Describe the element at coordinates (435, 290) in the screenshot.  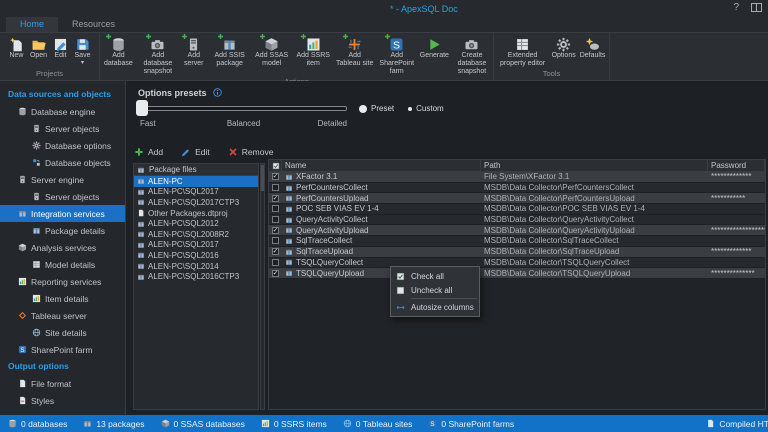
I see `context-menu-item-uncheck-all: Uncheck all` at that location.